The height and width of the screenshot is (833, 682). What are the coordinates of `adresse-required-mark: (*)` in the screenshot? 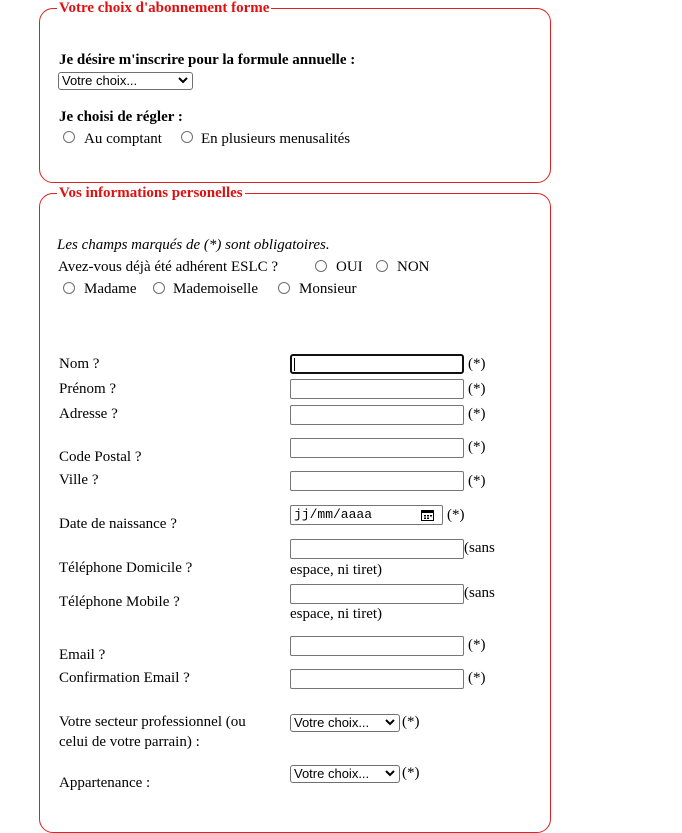 It's located at (477, 414).